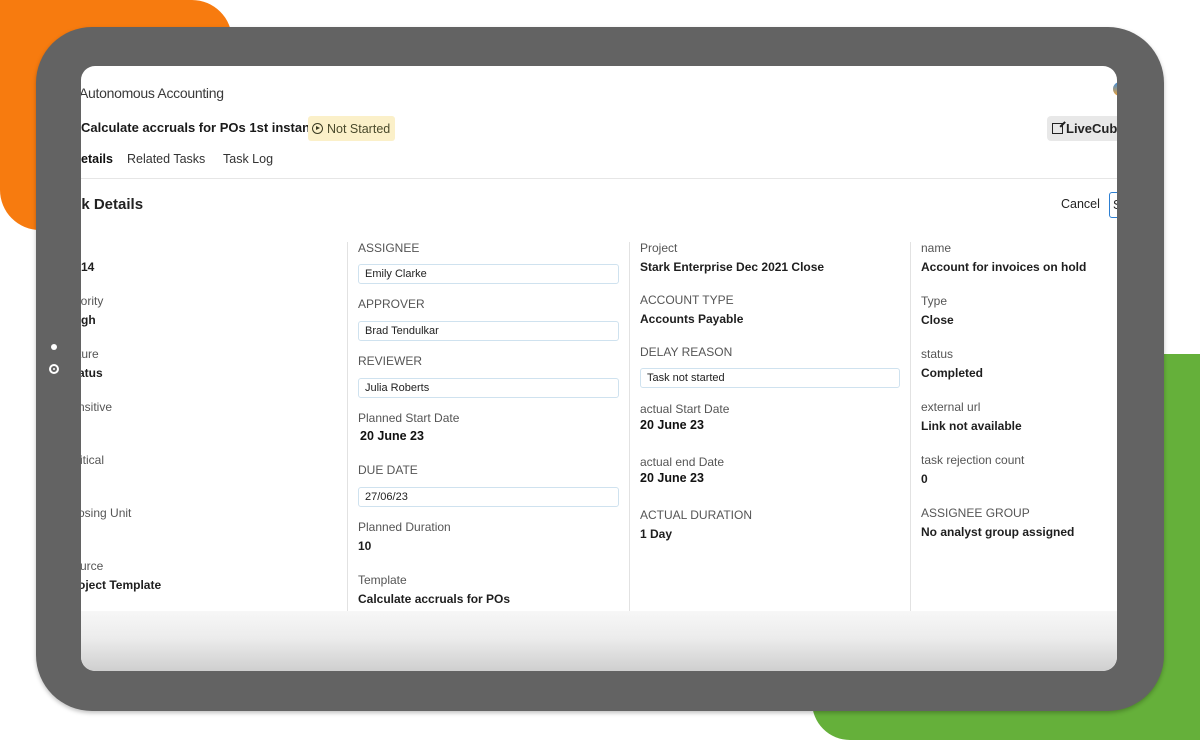 The image size is (1200, 740). I want to click on play-circle-icon, so click(317, 128).